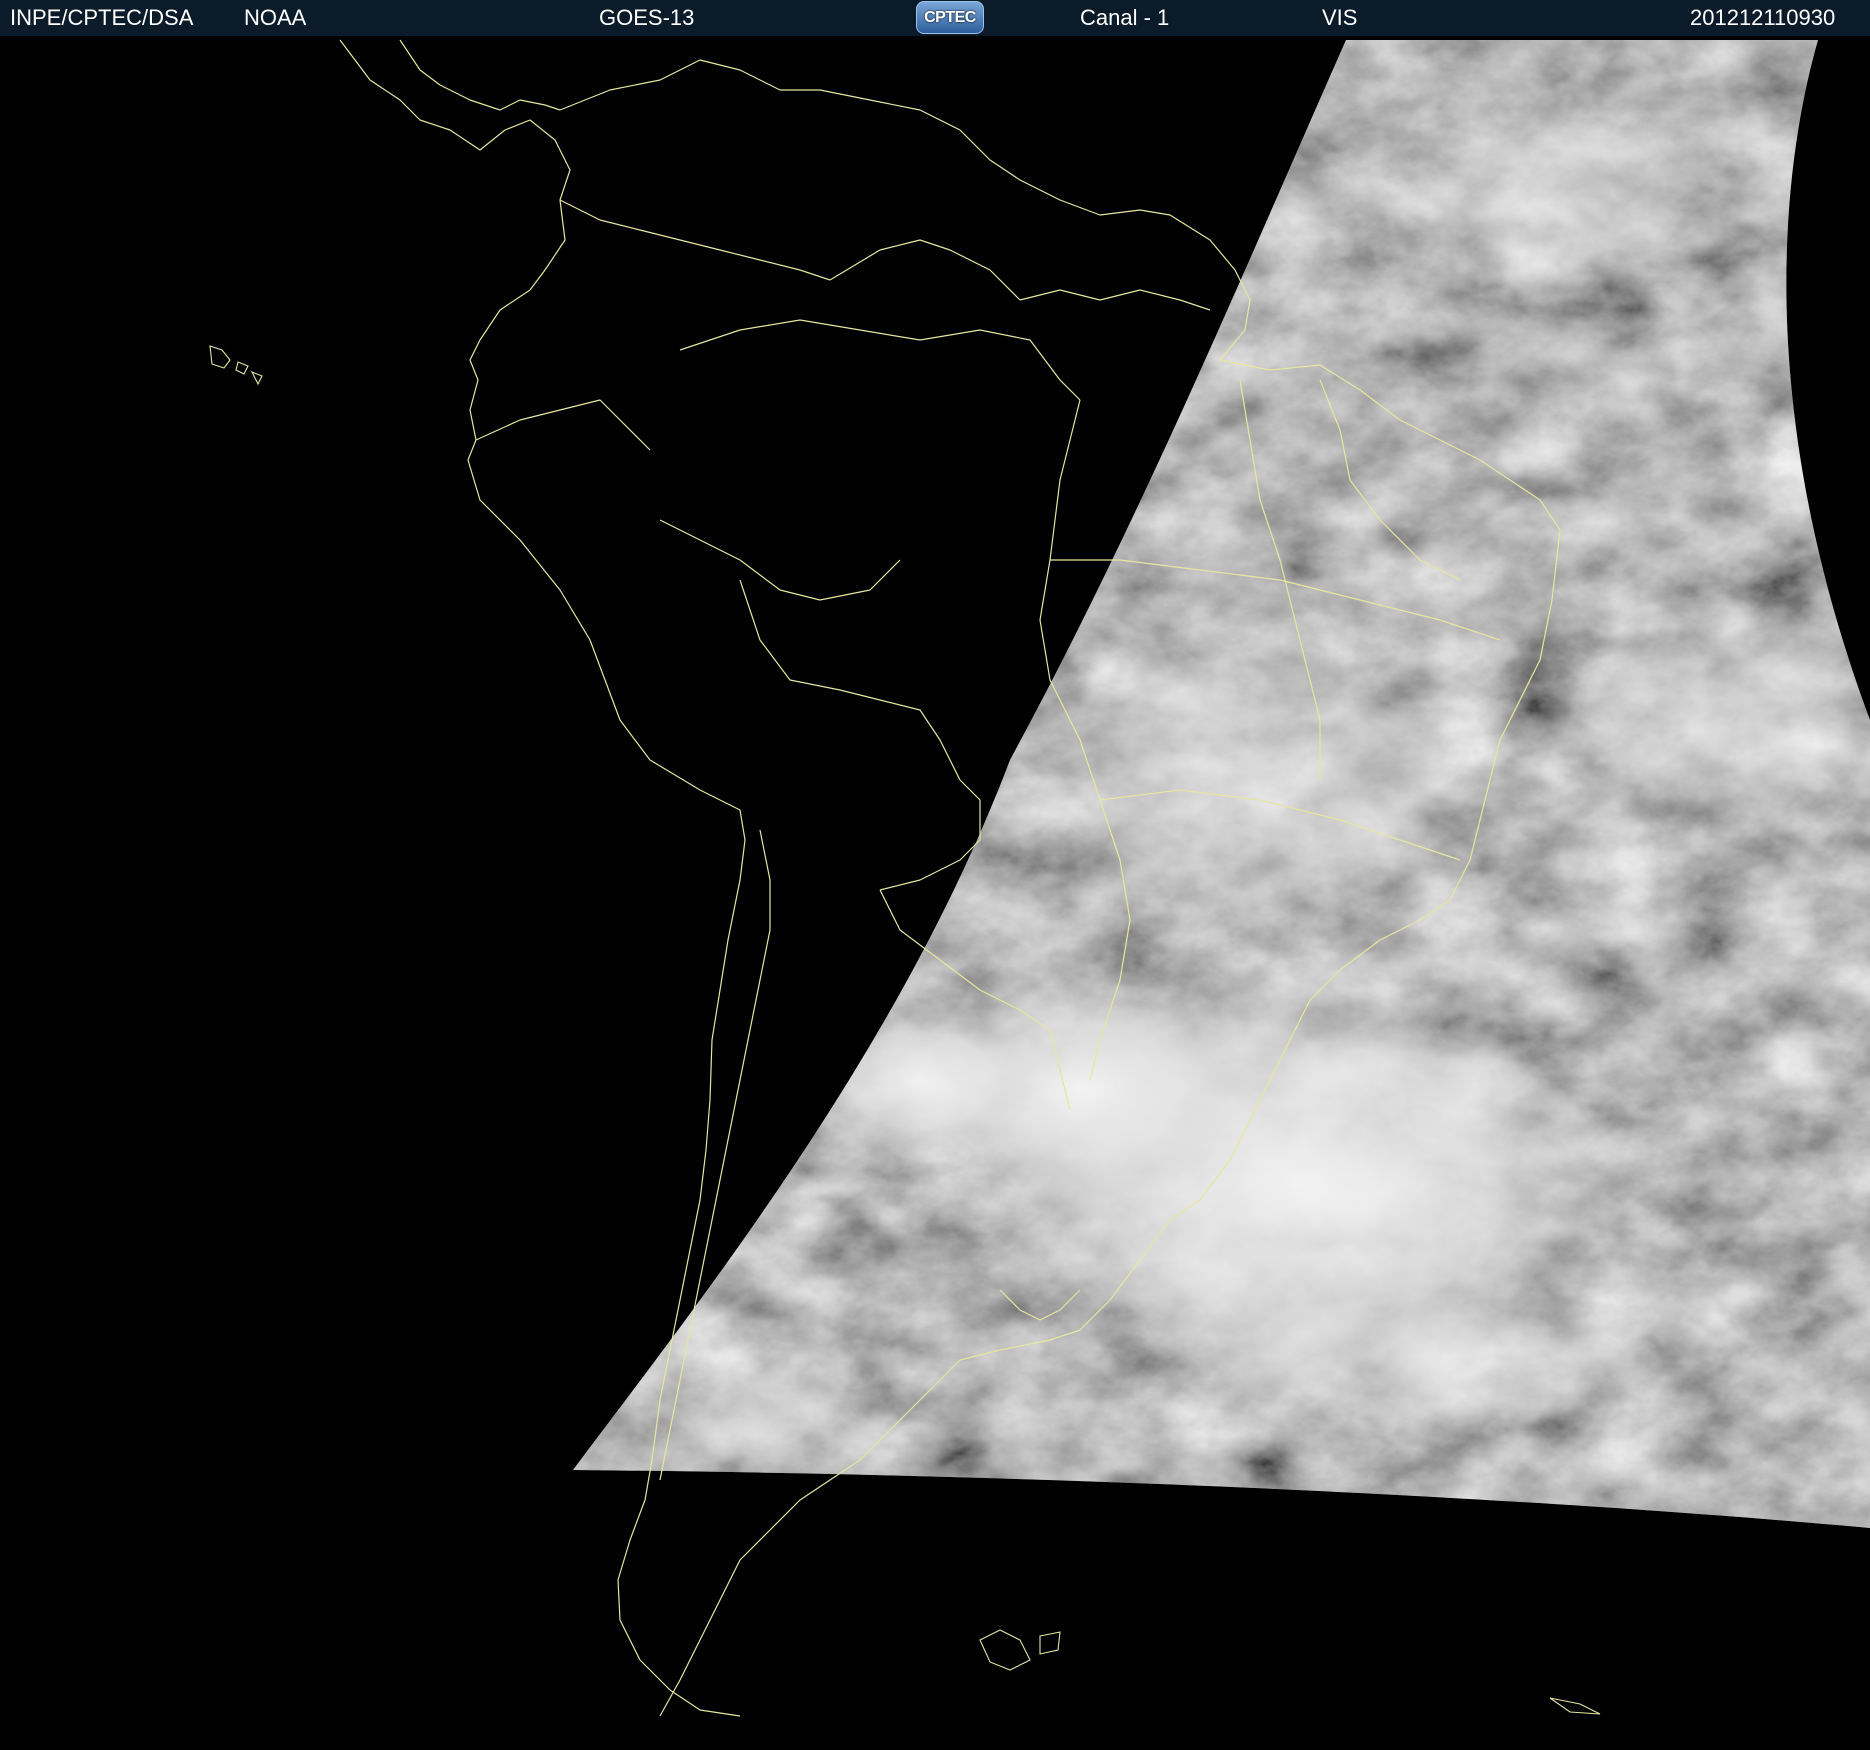 Image resolution: width=1870 pixels, height=1750 pixels. What do you see at coordinates (1763, 17) in the screenshot?
I see `timestamp-label: 201212110930` at bounding box center [1763, 17].